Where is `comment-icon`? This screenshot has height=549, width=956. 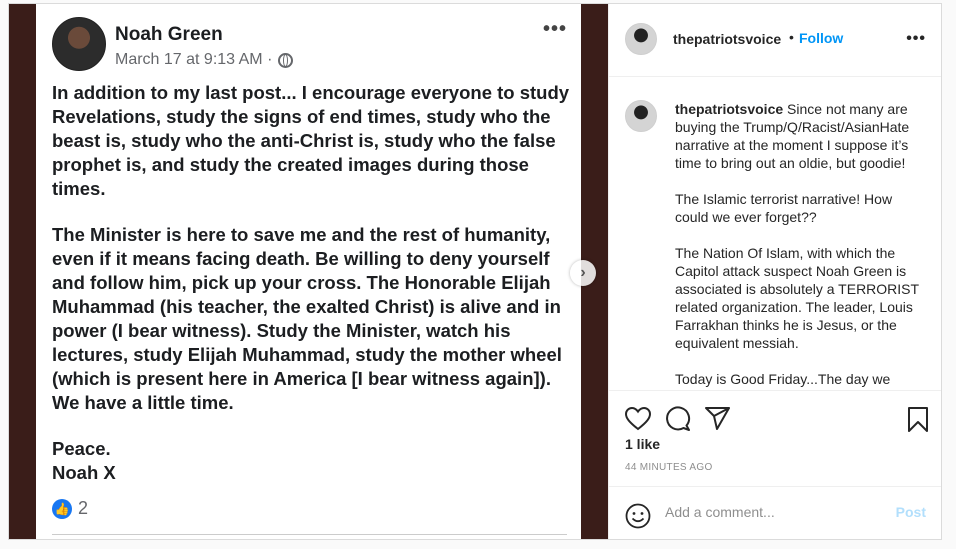 comment-icon is located at coordinates (678, 419).